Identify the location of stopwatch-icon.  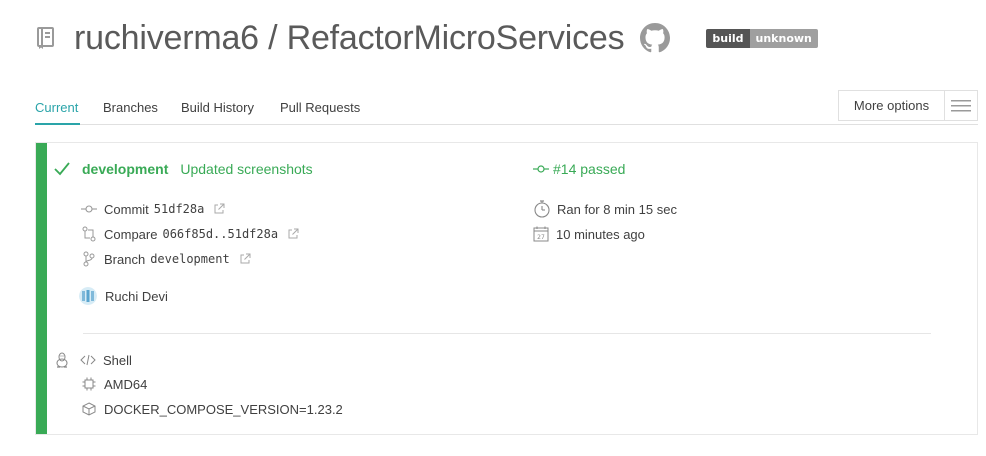
(542, 209).